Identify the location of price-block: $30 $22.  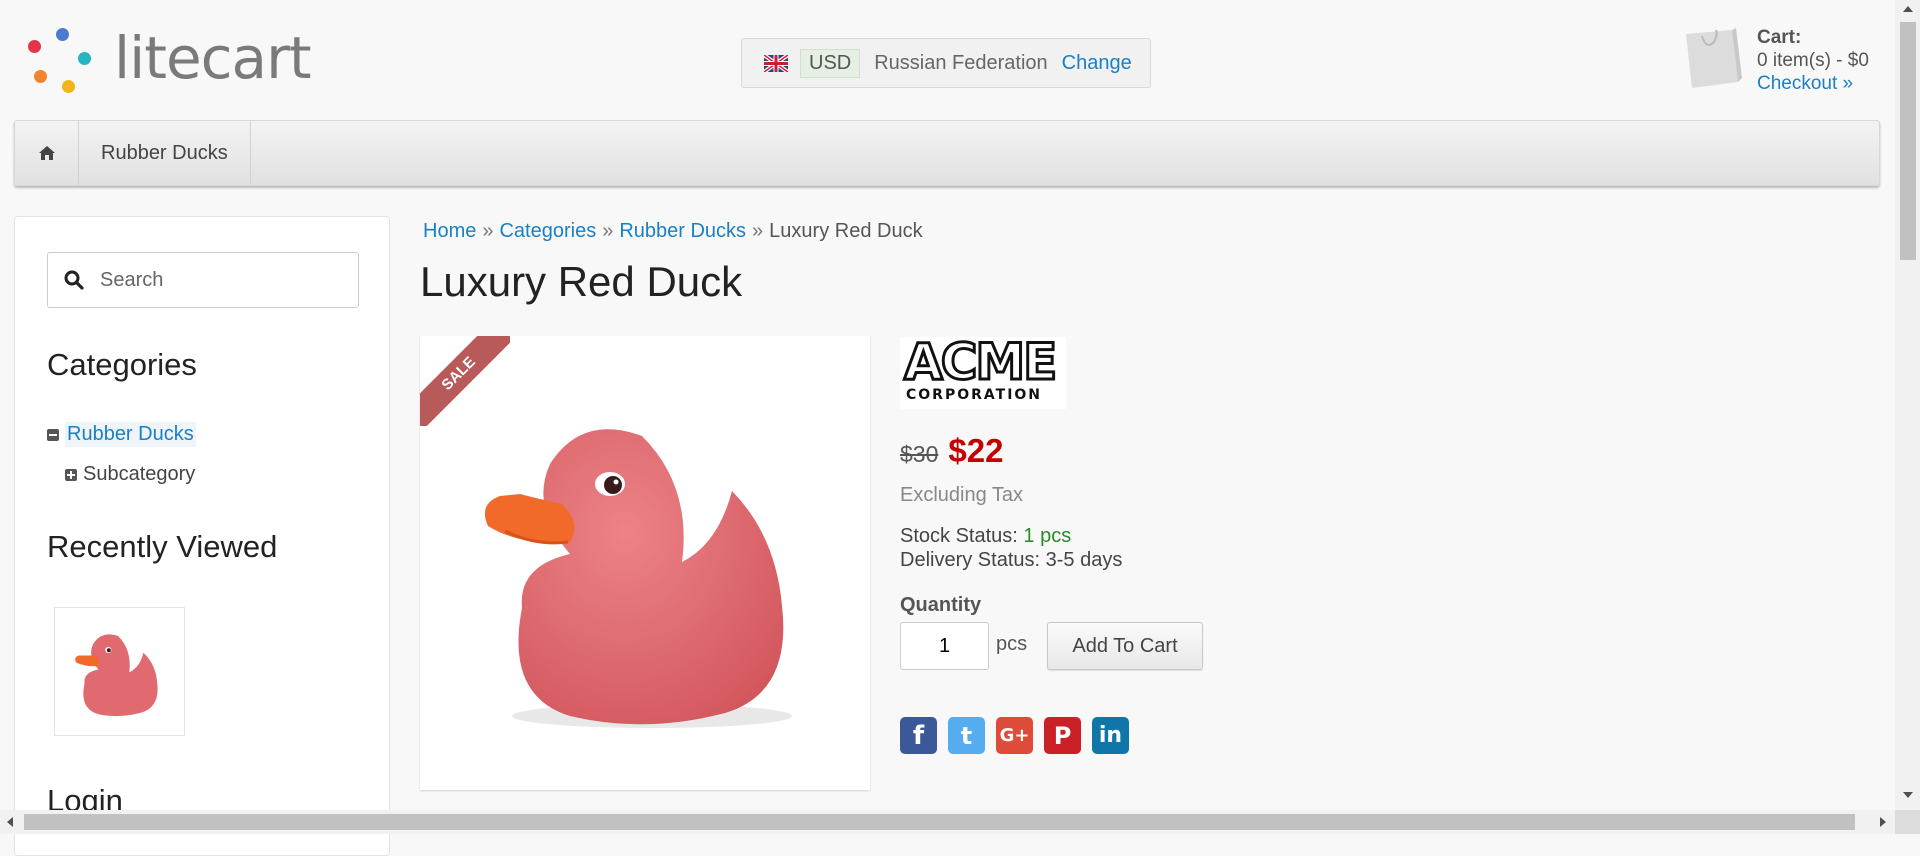
(951, 451).